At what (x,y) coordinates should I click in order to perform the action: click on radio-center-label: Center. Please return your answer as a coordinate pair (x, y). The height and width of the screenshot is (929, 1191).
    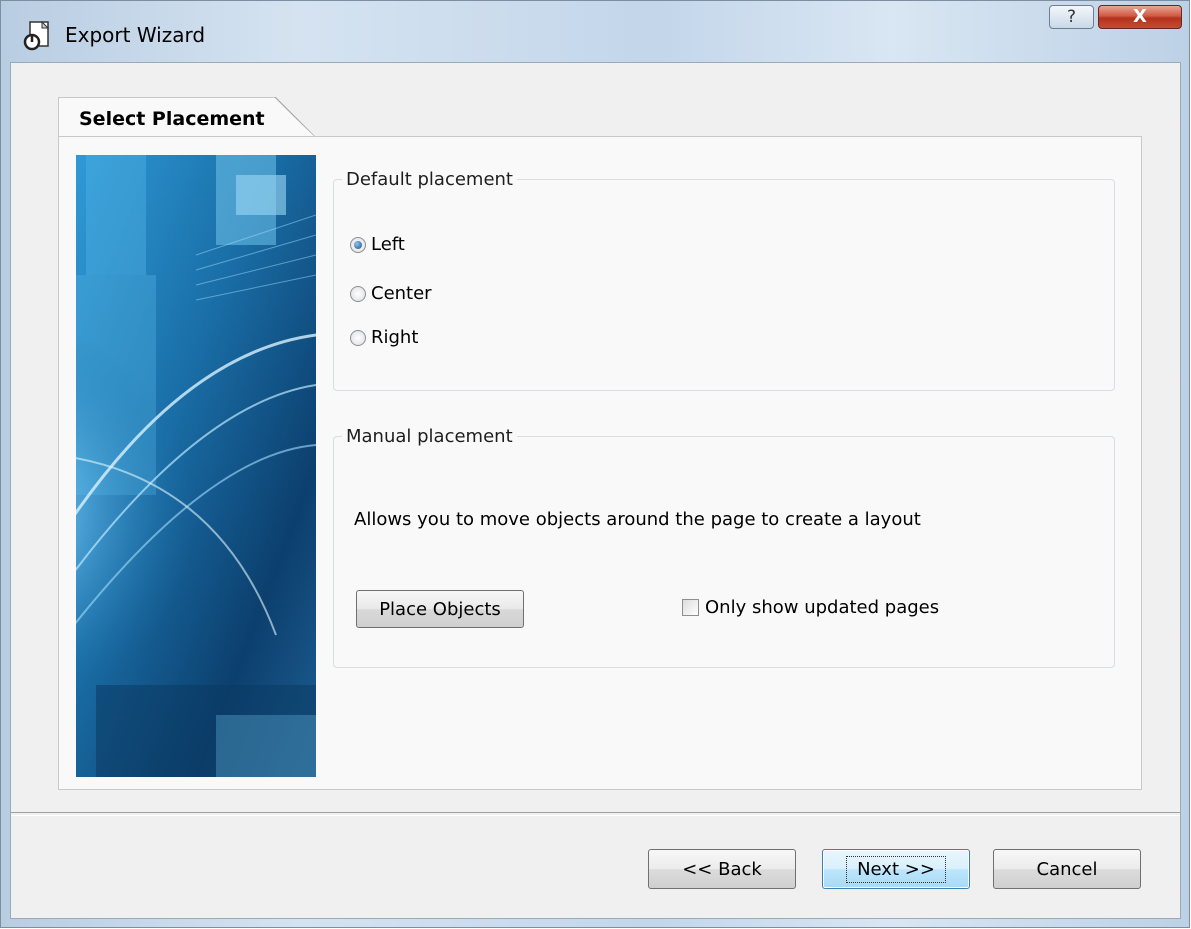
    Looking at the image, I should click on (401, 293).